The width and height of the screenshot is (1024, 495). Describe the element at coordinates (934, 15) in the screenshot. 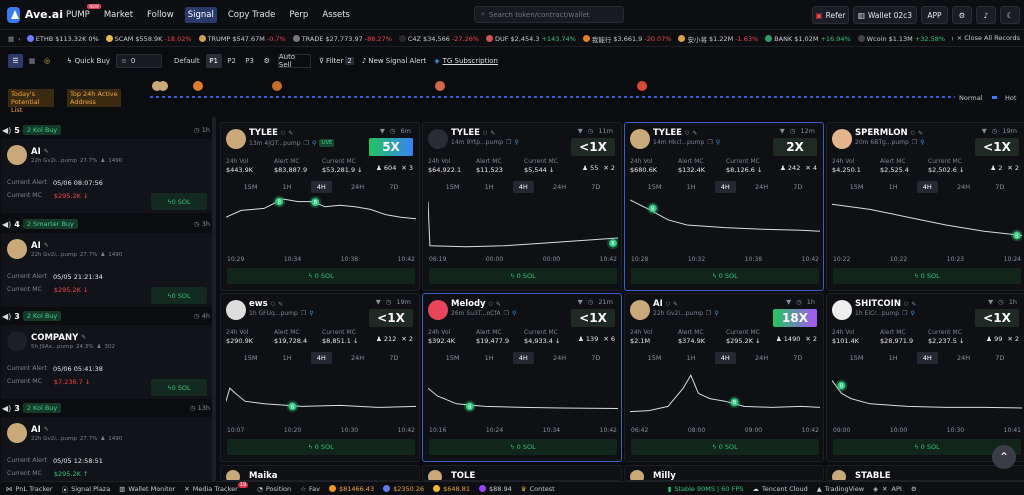

I see `app-button: APP` at that location.